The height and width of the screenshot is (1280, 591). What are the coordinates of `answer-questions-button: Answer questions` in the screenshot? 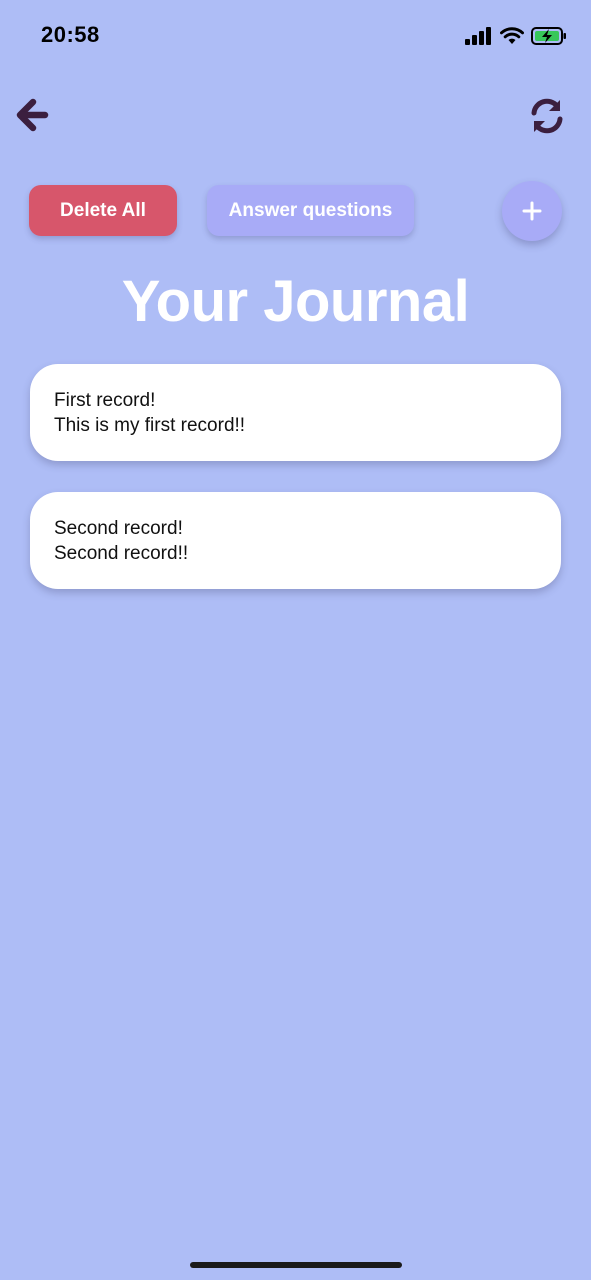 It's located at (310, 210).